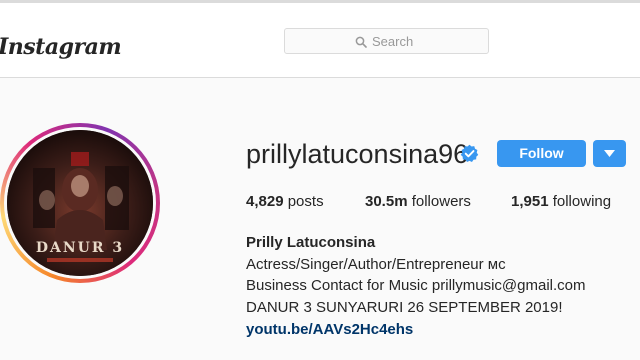 This screenshot has width=640, height=360. I want to click on followers-count-value: 30.5m, so click(386, 201).